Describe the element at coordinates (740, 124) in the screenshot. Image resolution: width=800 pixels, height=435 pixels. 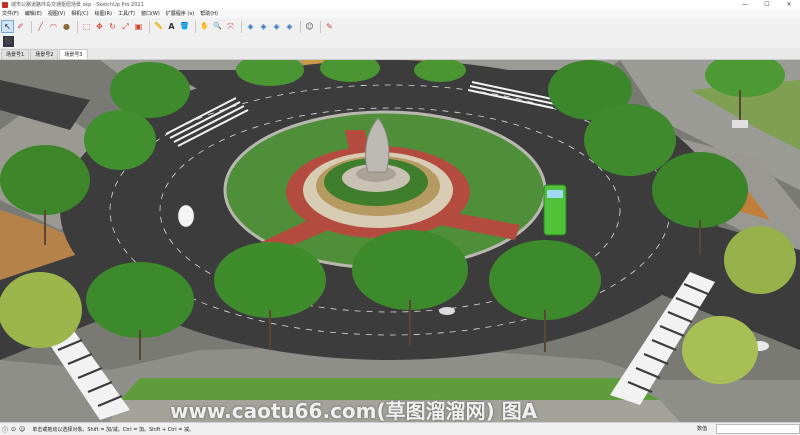
I see `park-bench` at that location.